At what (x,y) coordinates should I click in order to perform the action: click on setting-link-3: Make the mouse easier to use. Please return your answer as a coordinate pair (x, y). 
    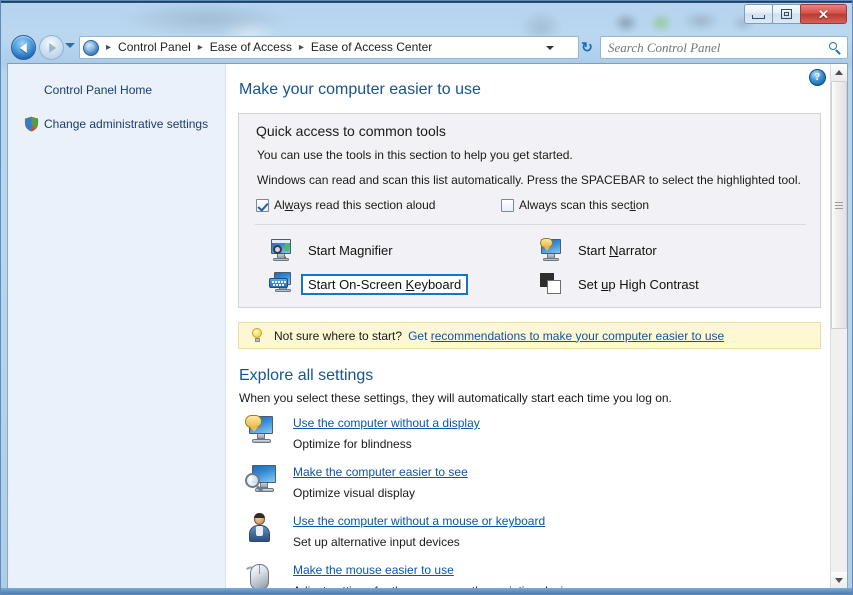
    Looking at the image, I should click on (373, 570).